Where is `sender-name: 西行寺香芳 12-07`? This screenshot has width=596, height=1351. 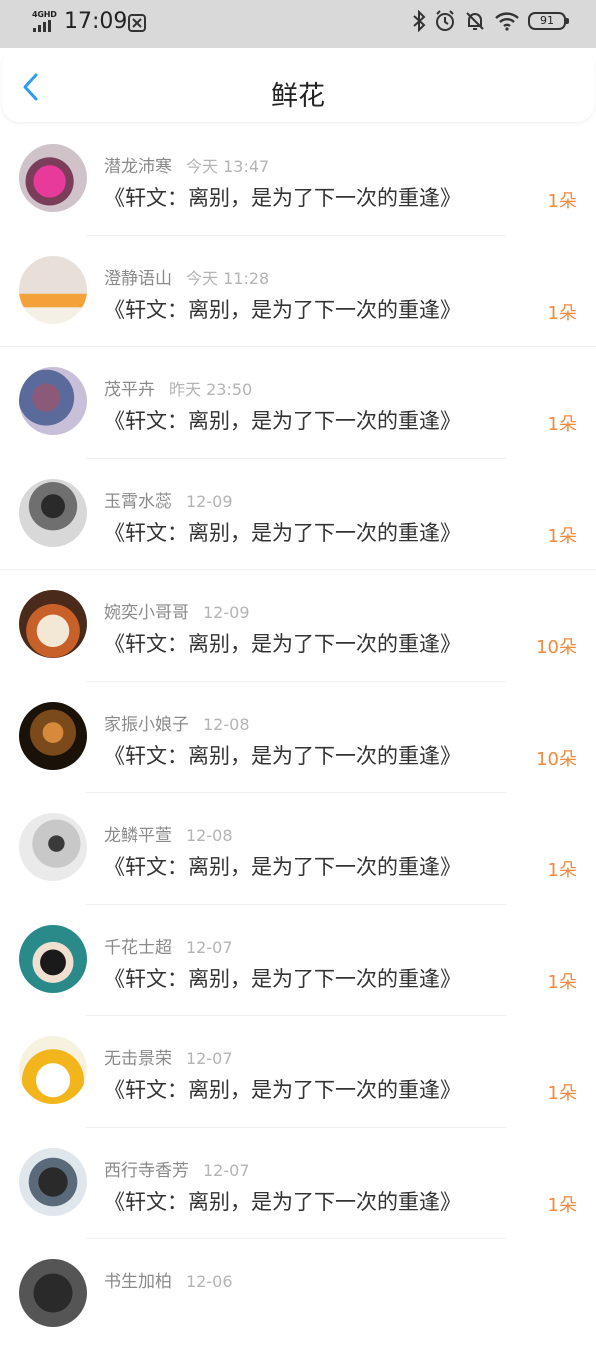
sender-name: 西行寺香芳 12-07 is located at coordinates (177, 1168).